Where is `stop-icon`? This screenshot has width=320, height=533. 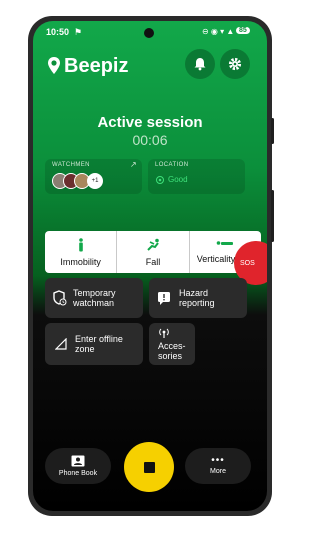 stop-icon is located at coordinates (149, 467).